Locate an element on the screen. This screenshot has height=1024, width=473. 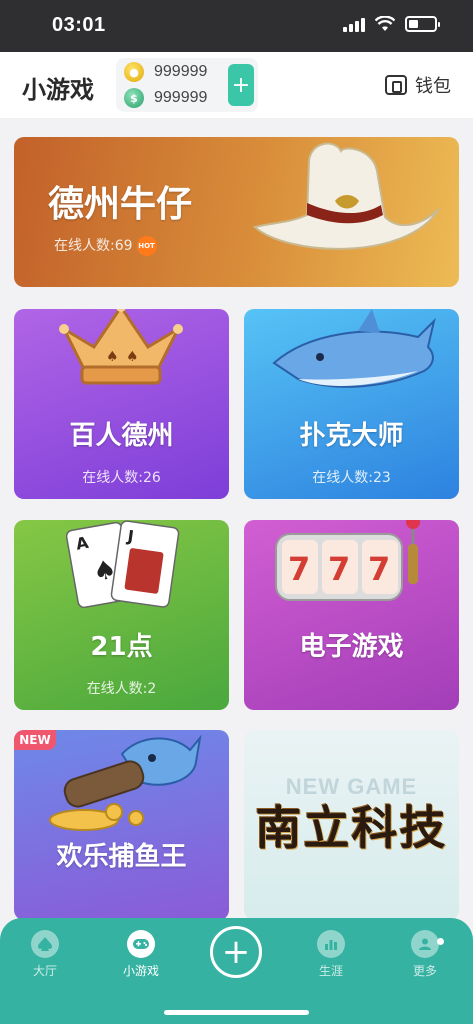
hot-badge: HOT is located at coordinates (146, 246).